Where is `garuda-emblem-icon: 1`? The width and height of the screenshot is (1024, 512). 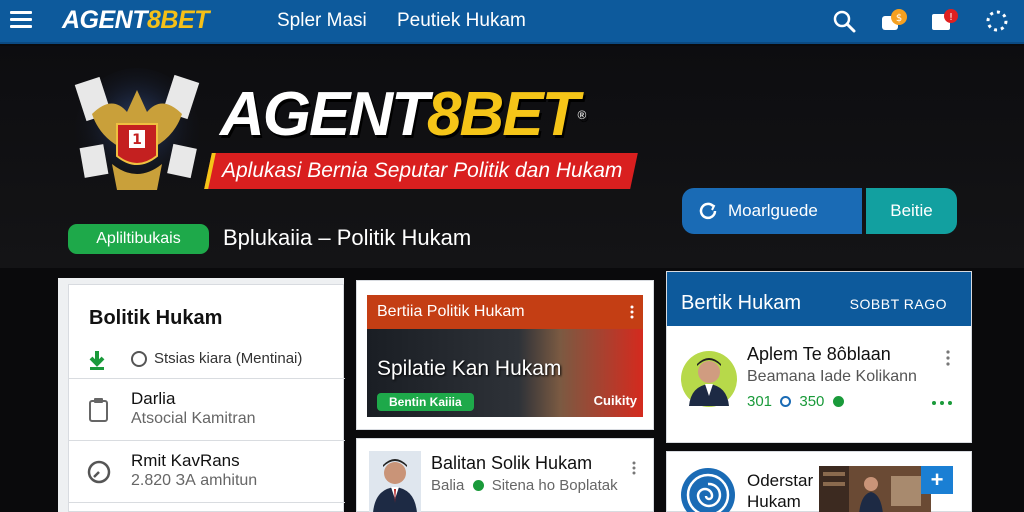 garuda-emblem-icon: 1 is located at coordinates (137, 130).